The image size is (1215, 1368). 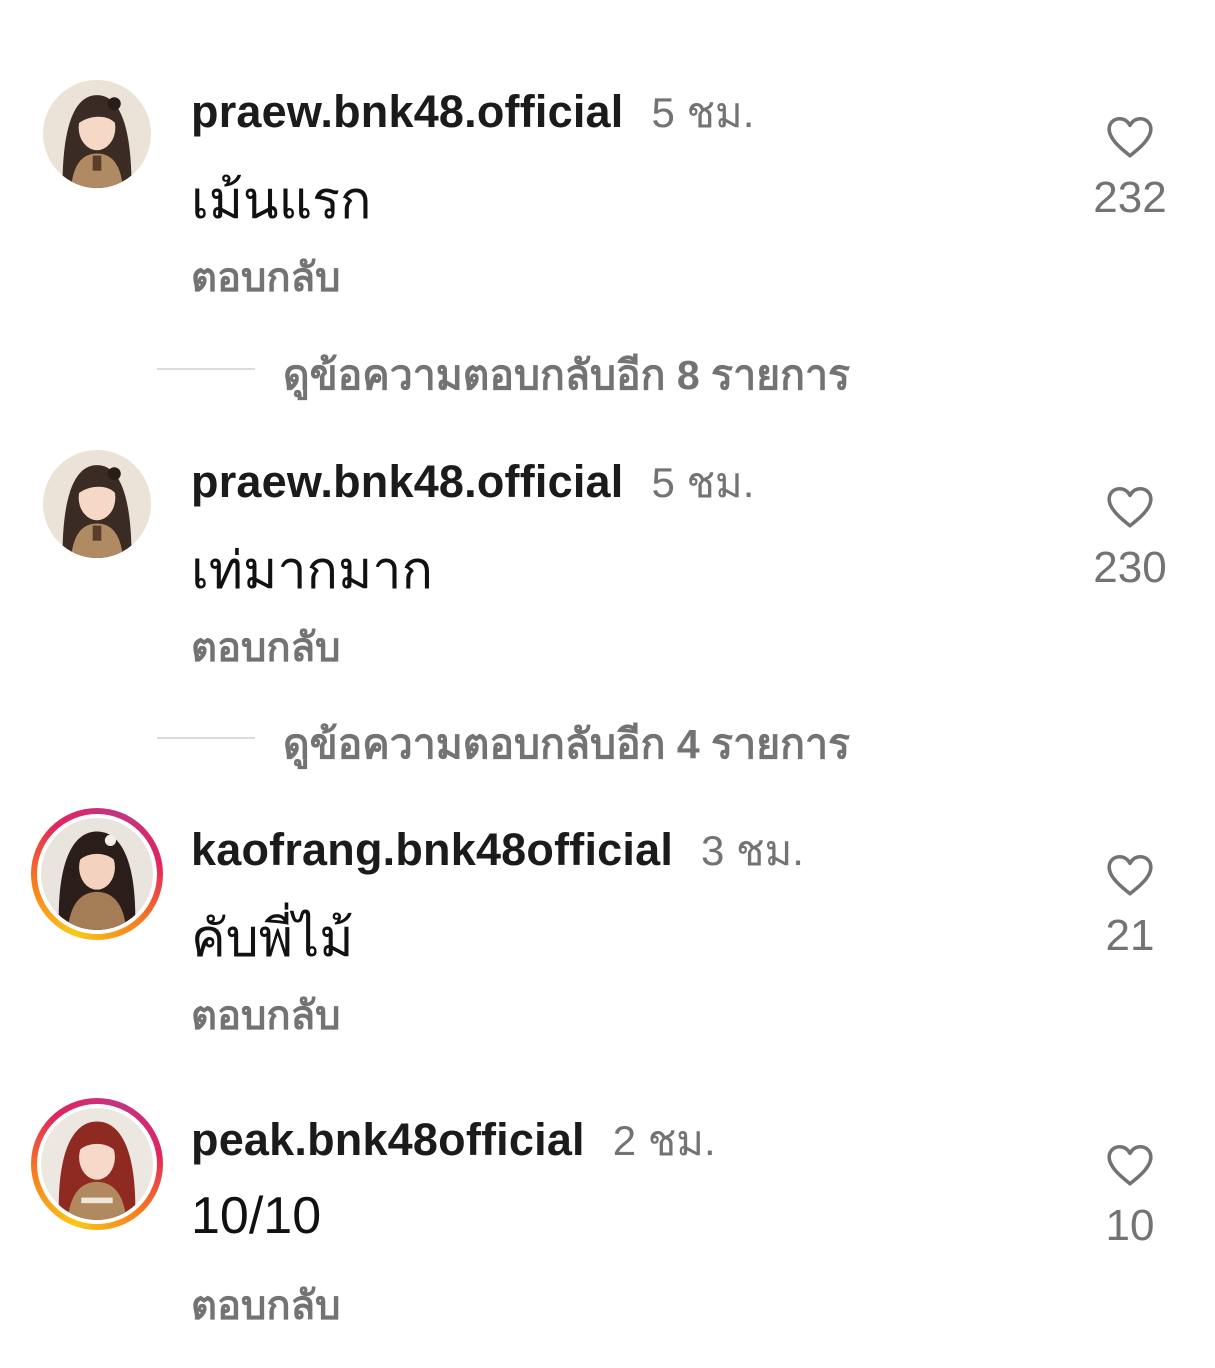 I want to click on like-control: 230, so click(x=1130, y=539).